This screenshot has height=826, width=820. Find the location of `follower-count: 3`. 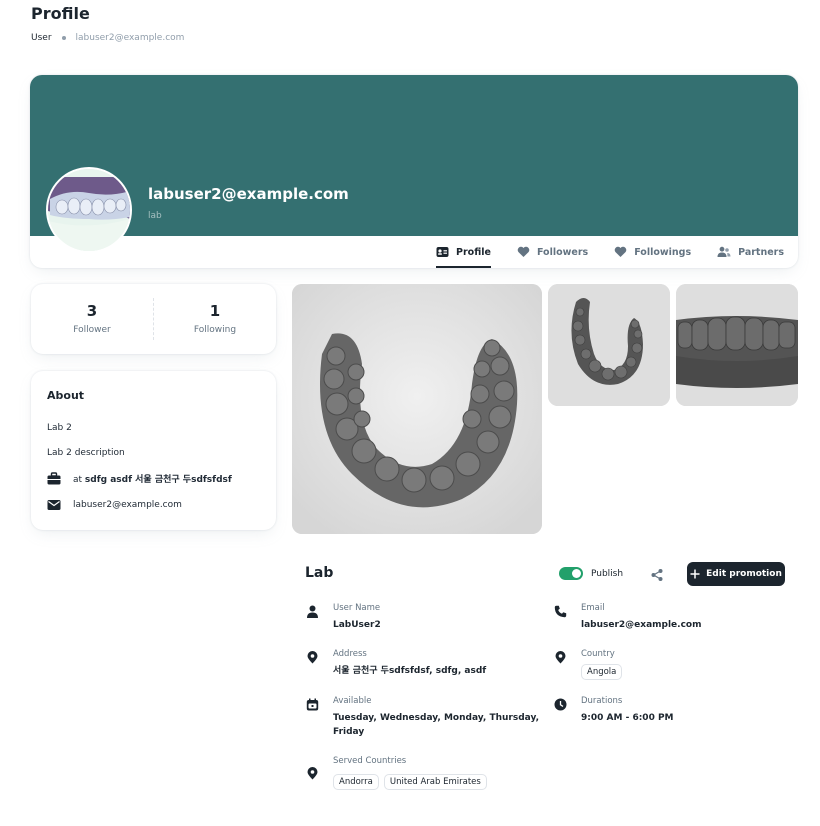

follower-count: 3 is located at coordinates (92, 311).